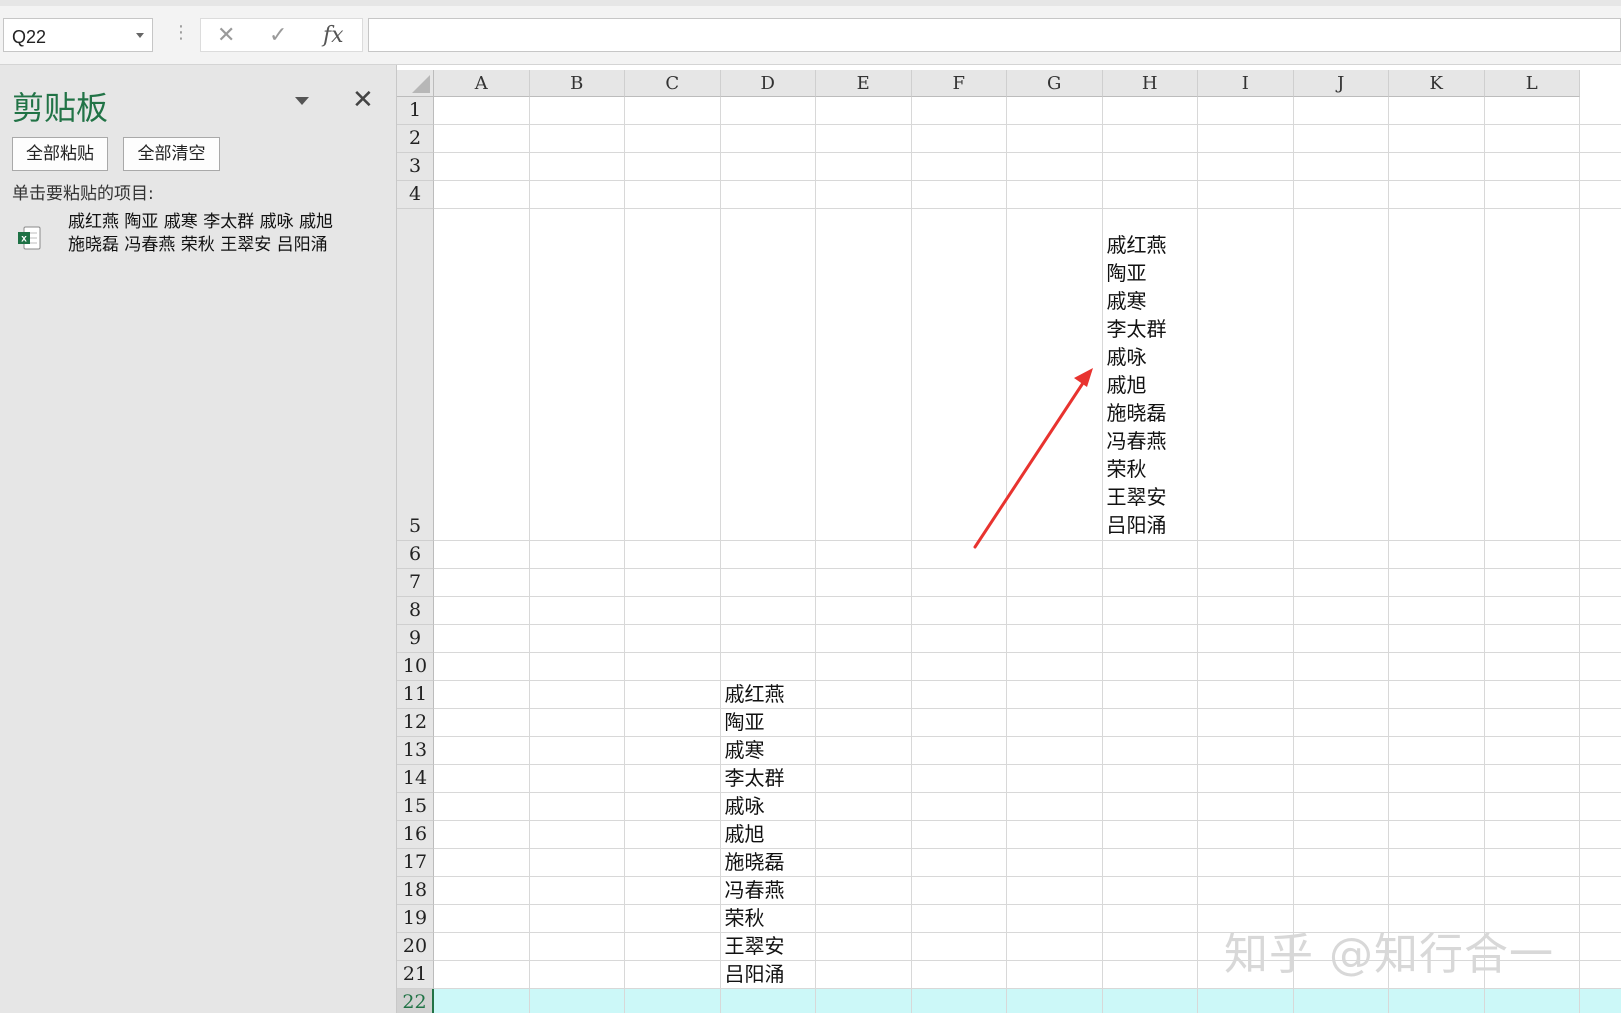  What do you see at coordinates (415, 891) in the screenshot?
I see `row-header-18: 18` at bounding box center [415, 891].